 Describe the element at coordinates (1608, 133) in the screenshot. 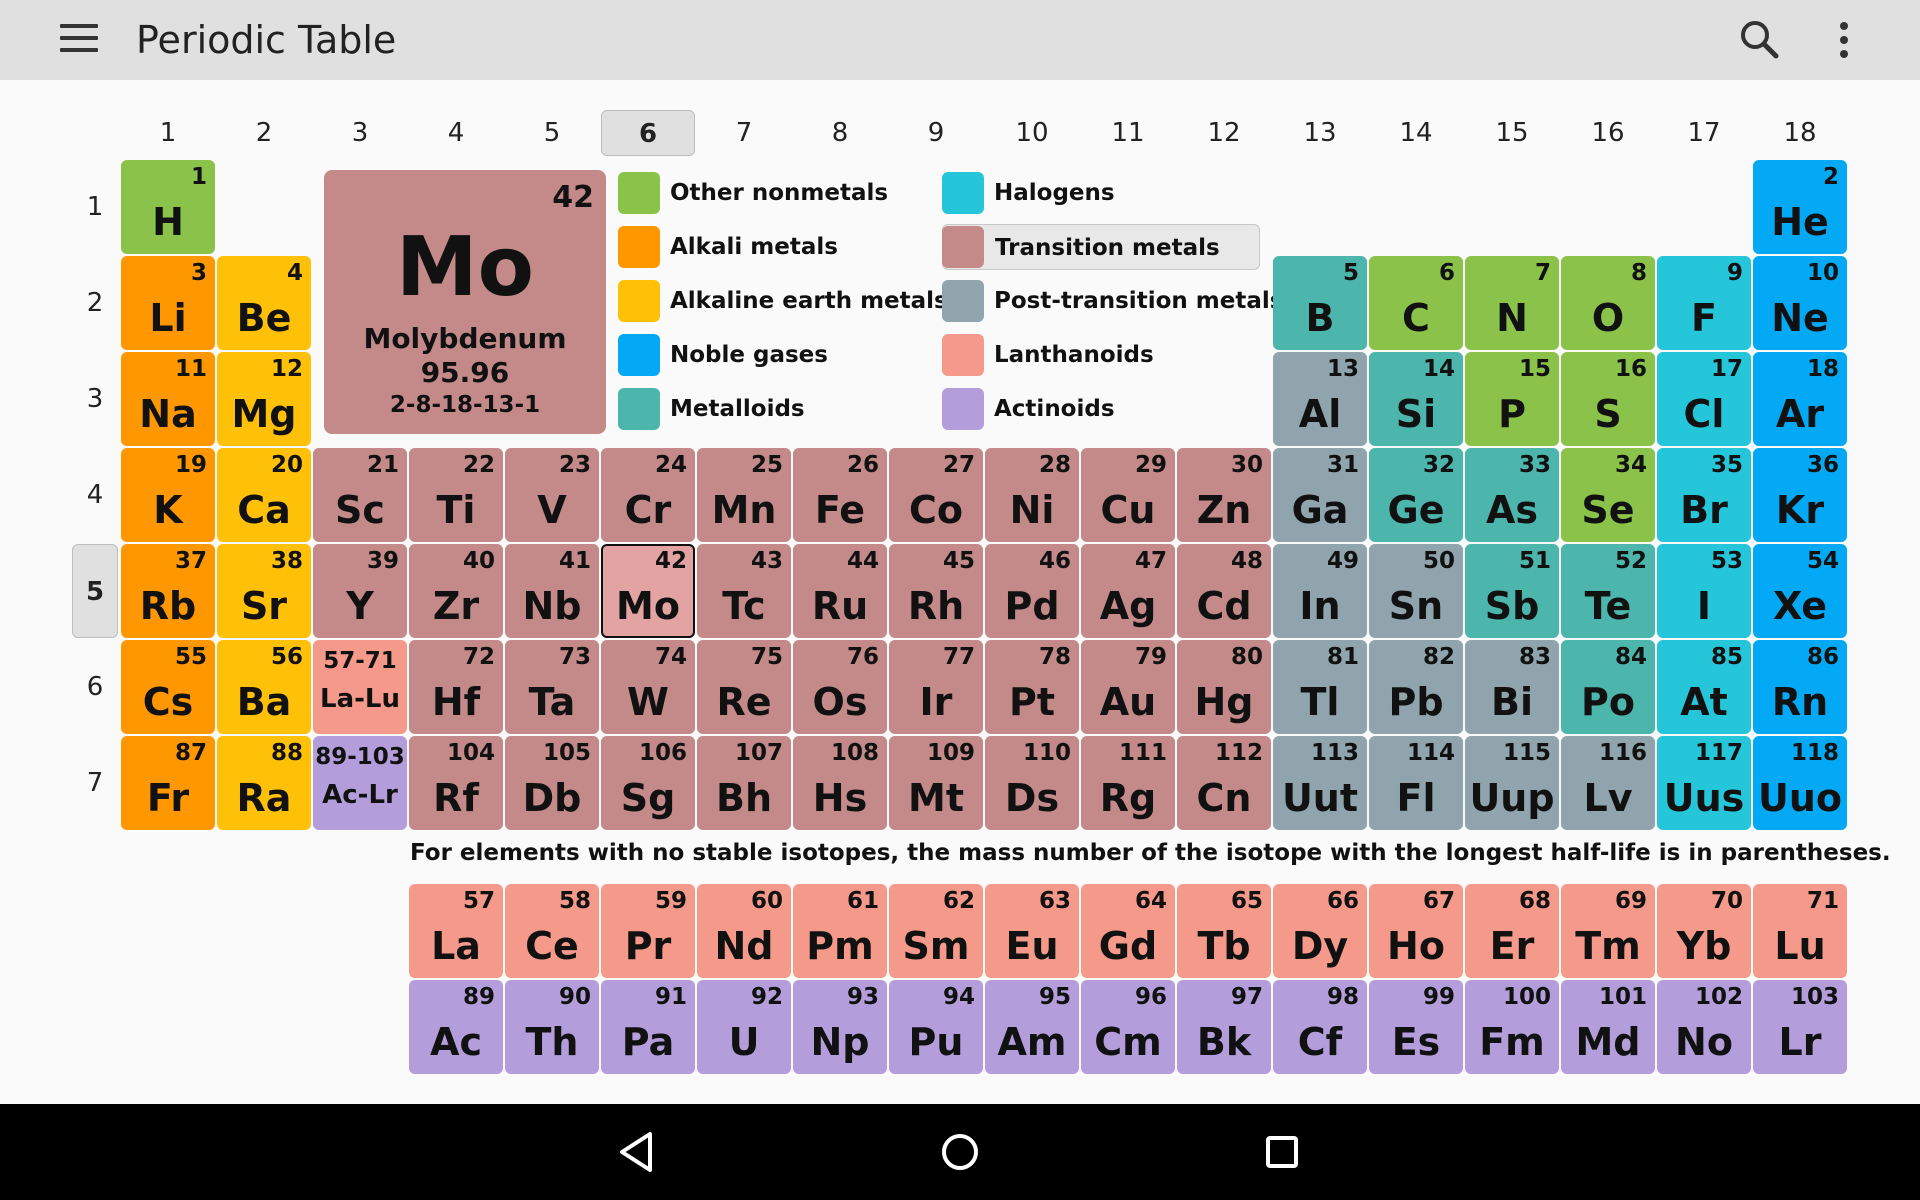

I see `group-header-16: 16` at that location.